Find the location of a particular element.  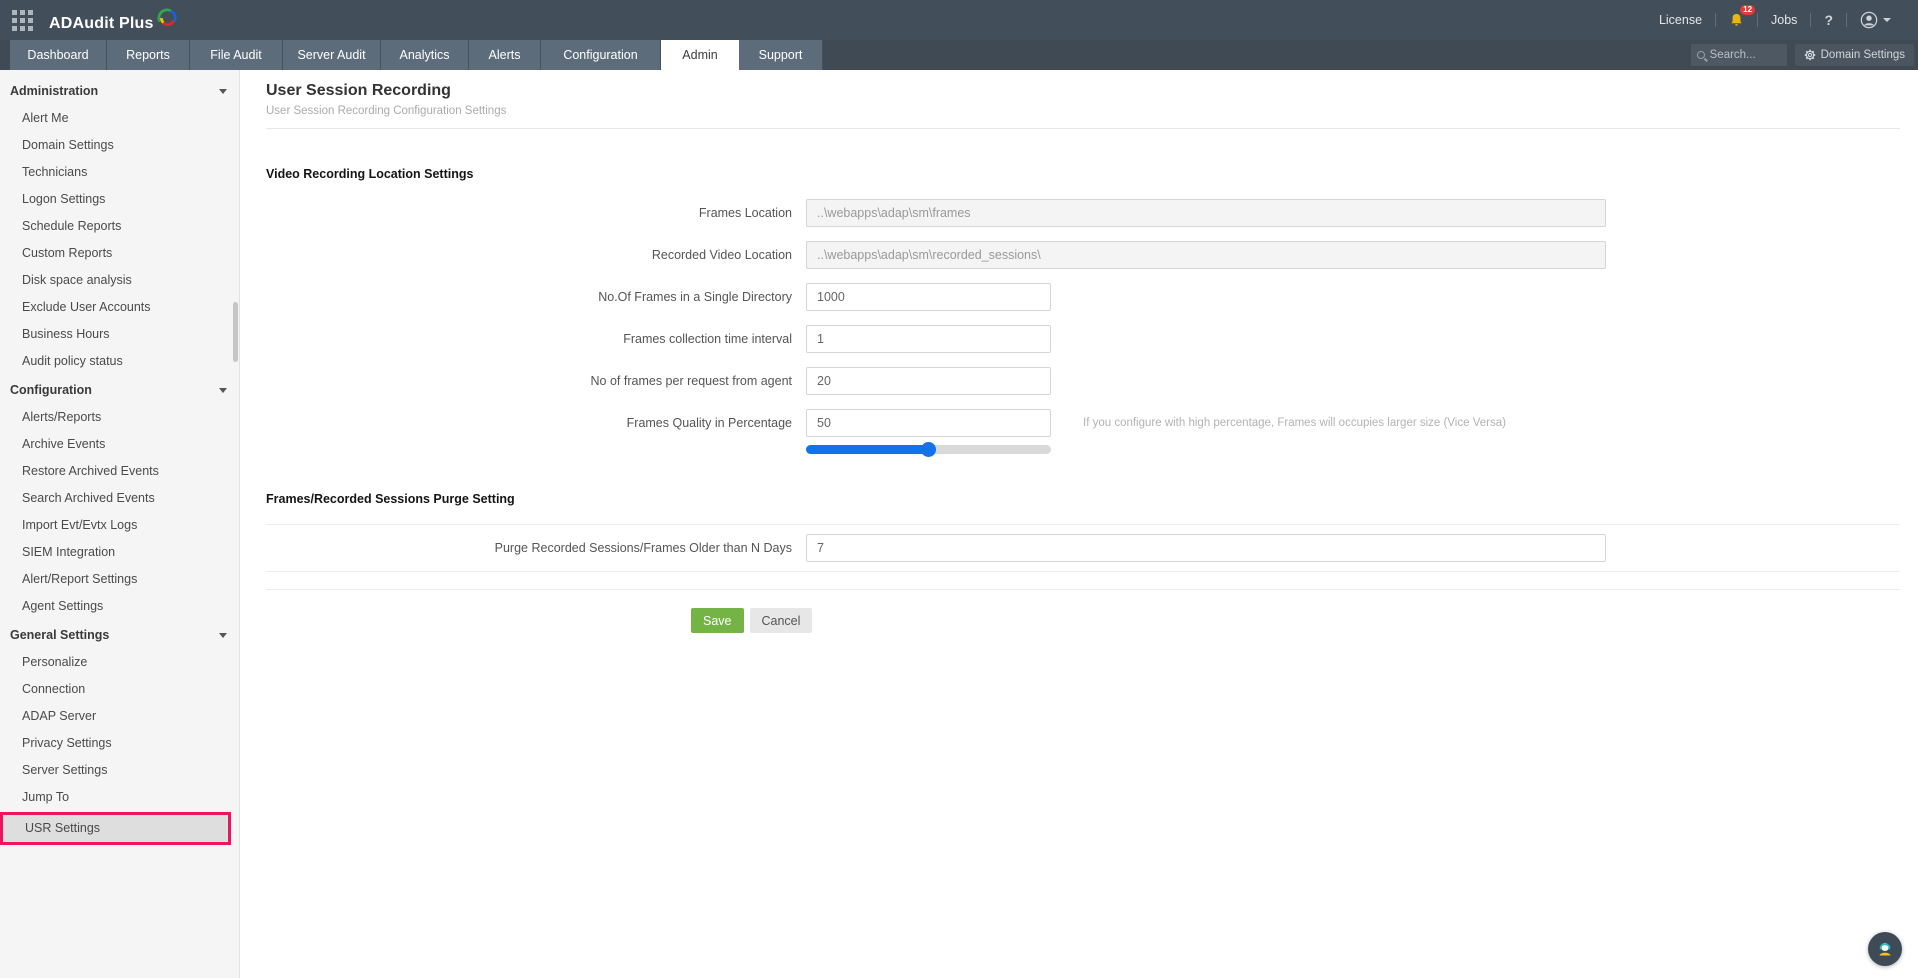

form-row-frames-location: Frames Location is located at coordinates (1083, 213).